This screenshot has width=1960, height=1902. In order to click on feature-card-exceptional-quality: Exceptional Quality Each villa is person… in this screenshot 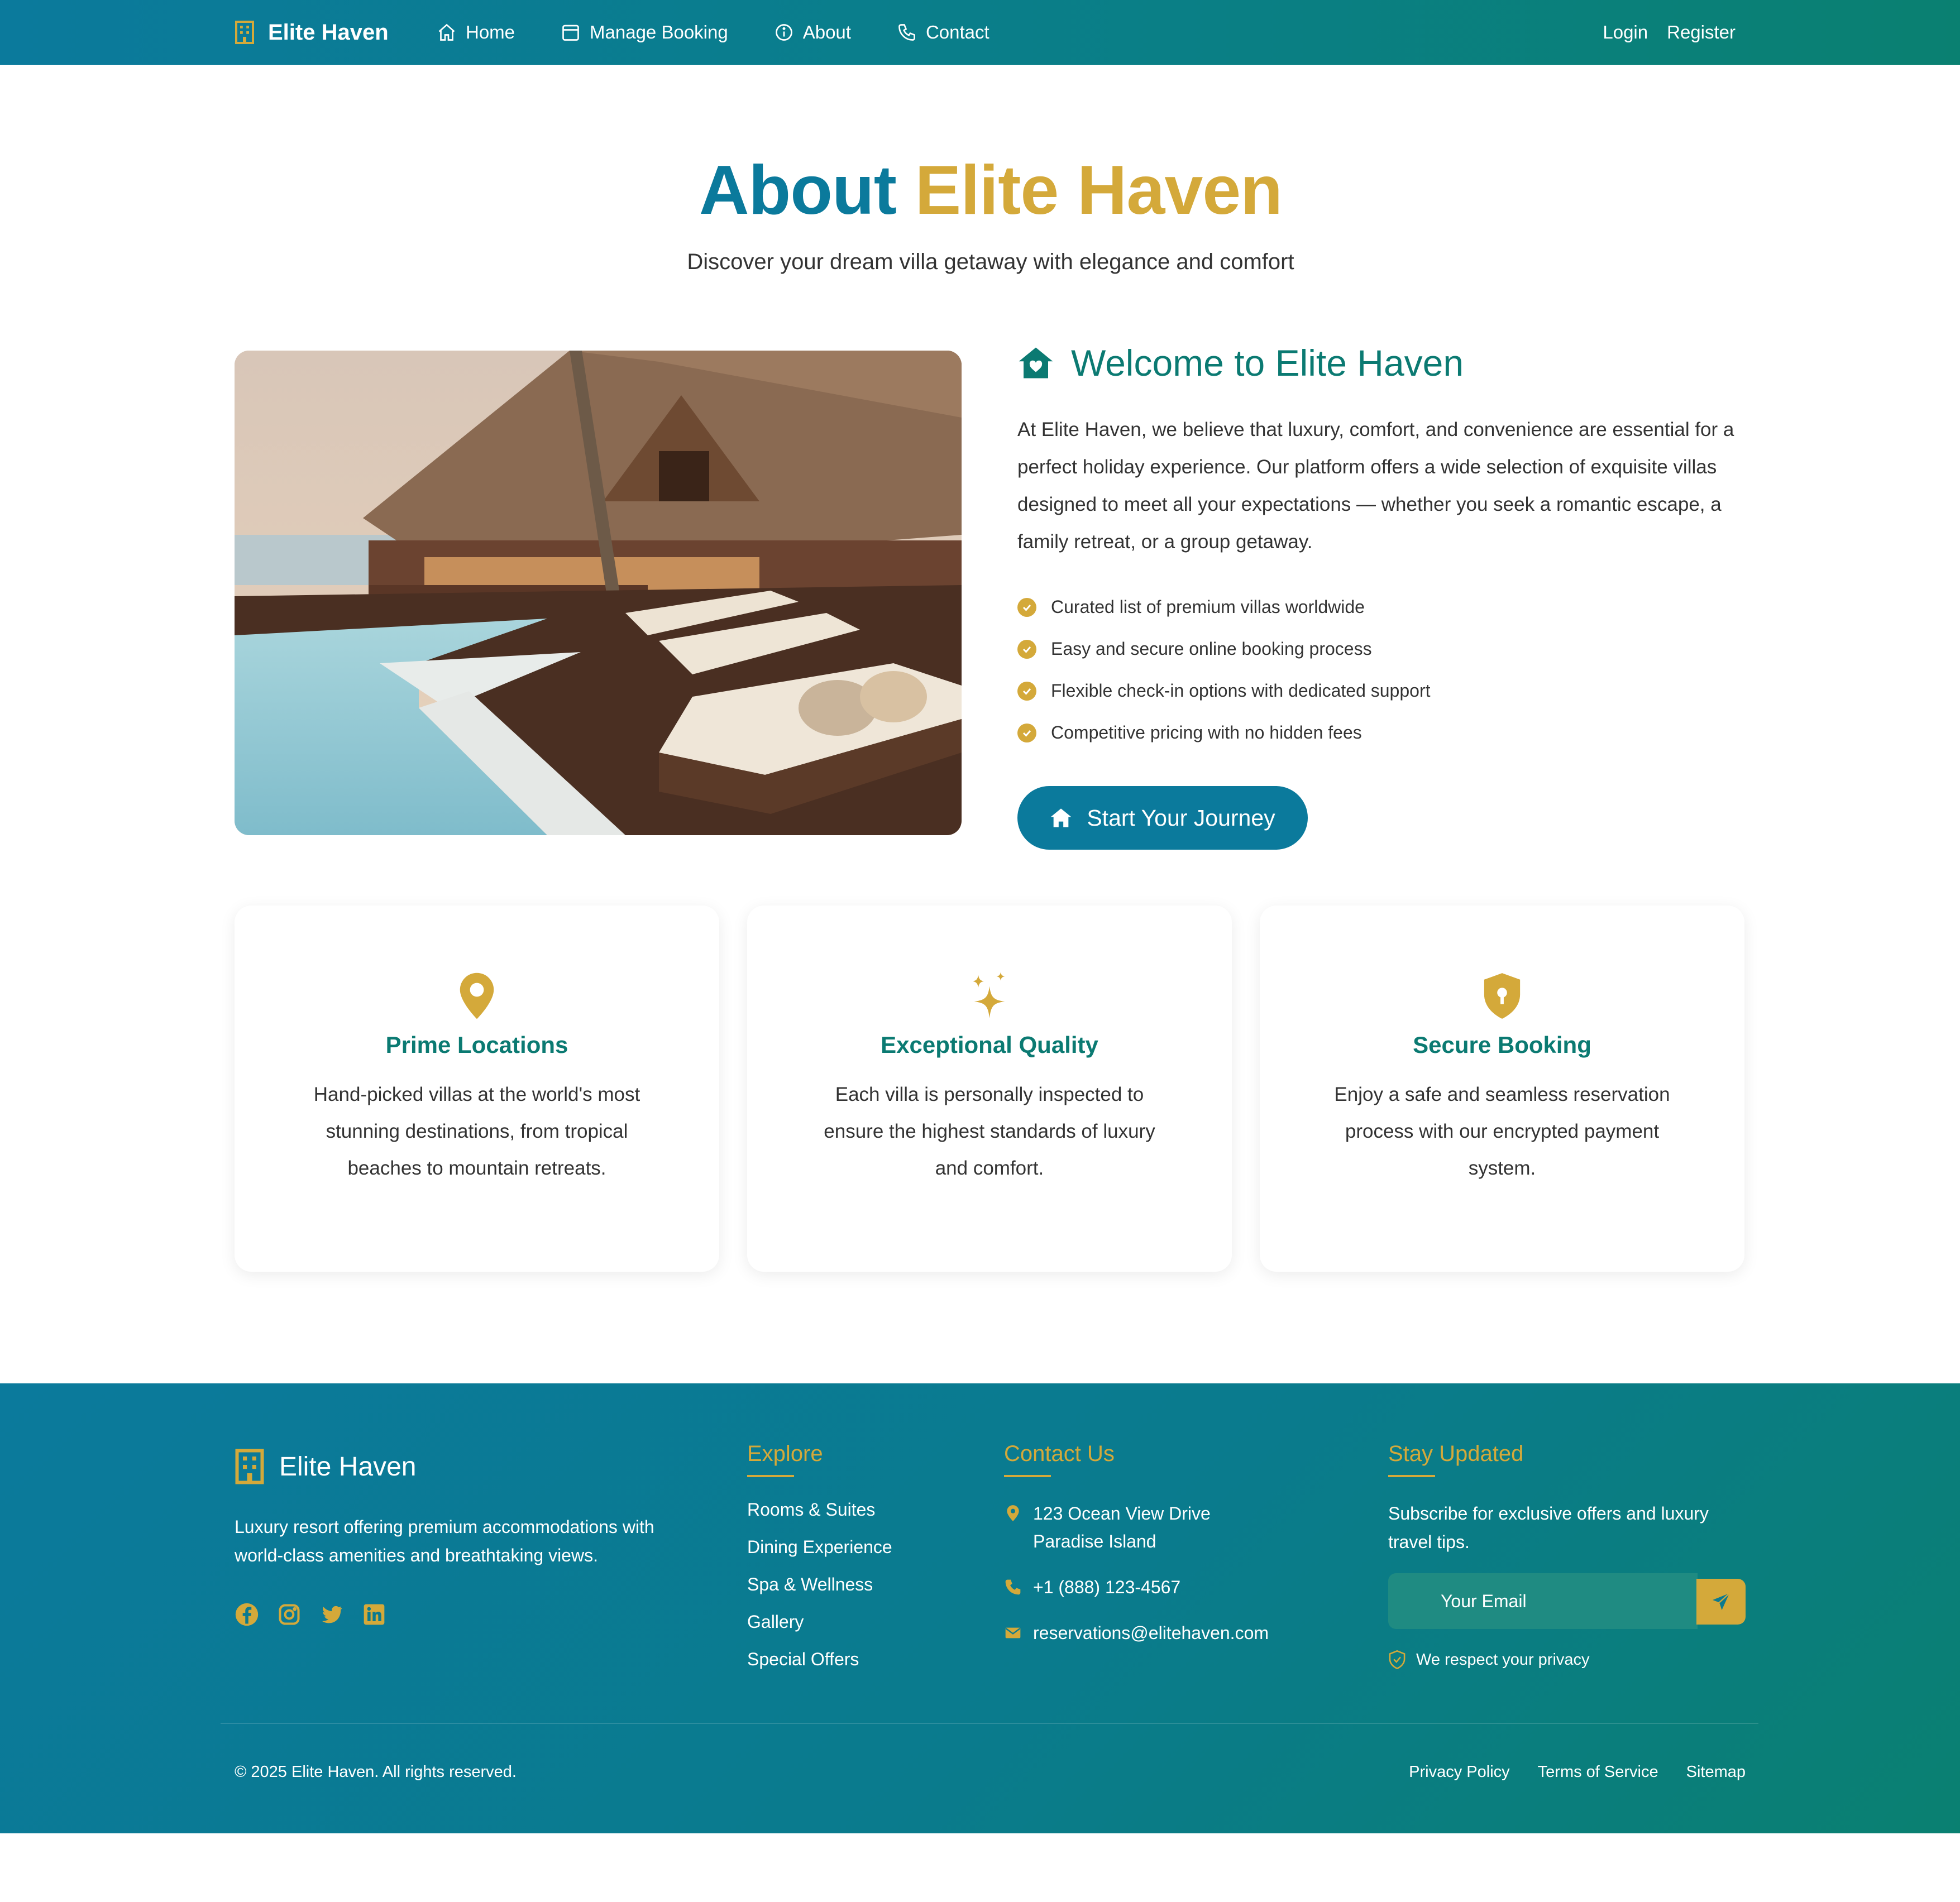, I will do `click(989, 1089)`.